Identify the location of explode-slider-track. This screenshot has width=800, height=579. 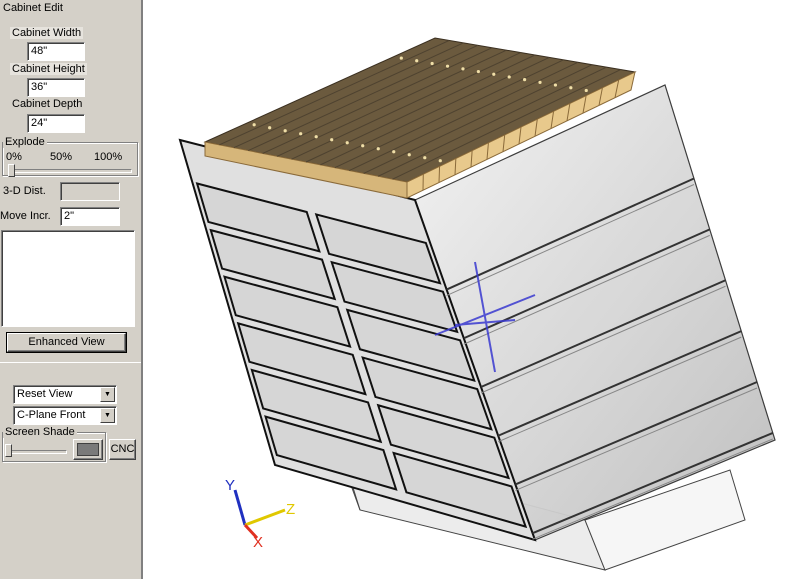
(70, 171).